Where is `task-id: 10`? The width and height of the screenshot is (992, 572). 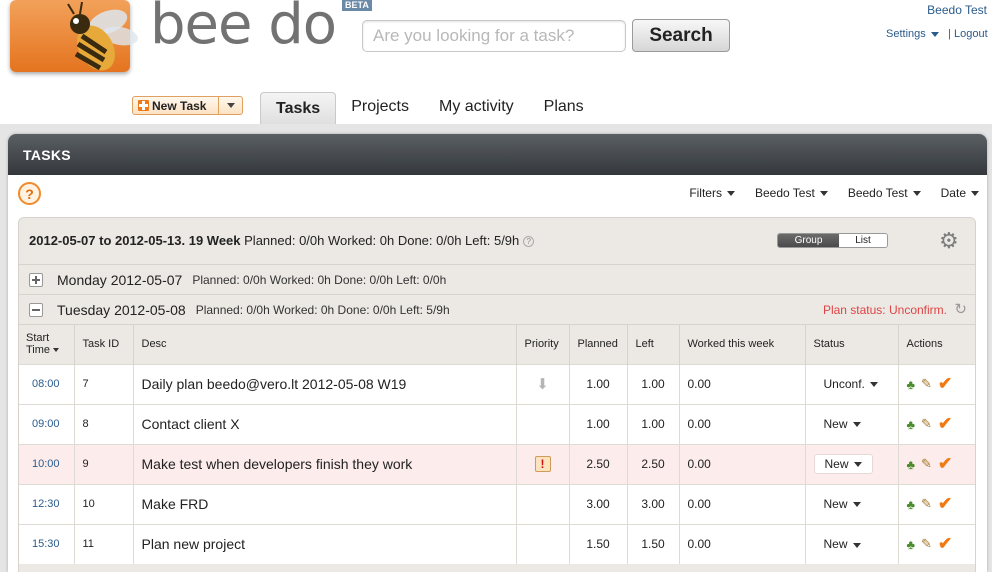 task-id: 10 is located at coordinates (104, 503).